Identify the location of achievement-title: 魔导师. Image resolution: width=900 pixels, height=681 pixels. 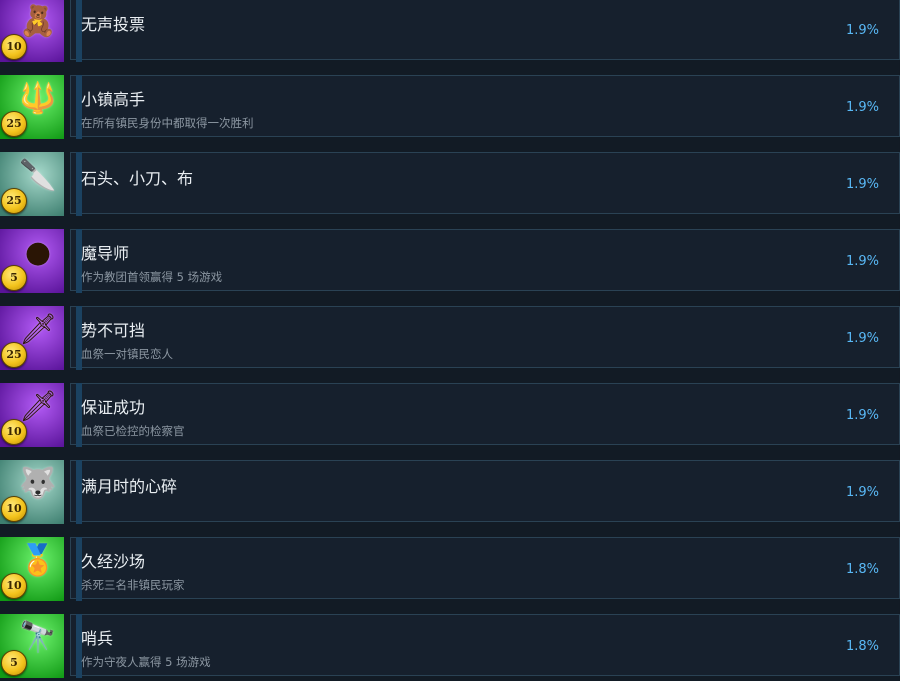
(105, 253).